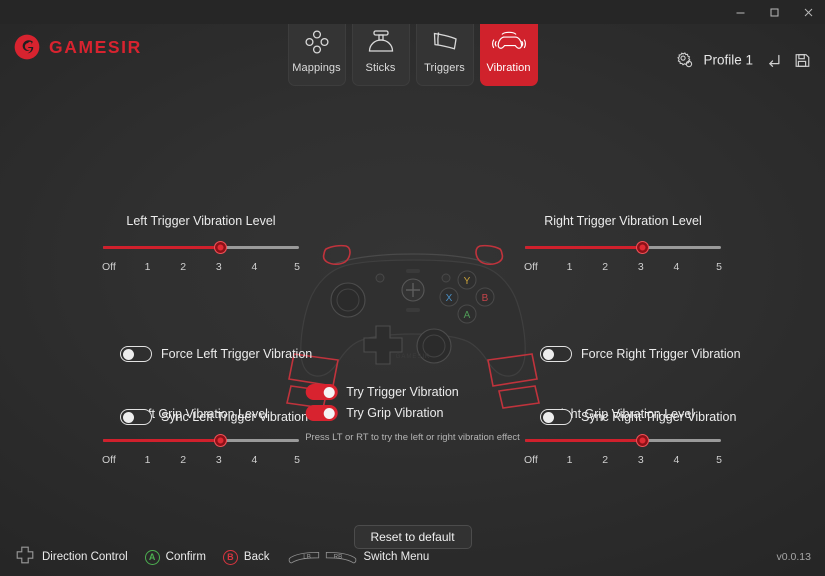 This screenshot has width=825, height=576. What do you see at coordinates (95, 46) in the screenshot?
I see `brand-text: GAMESIR` at bounding box center [95, 46].